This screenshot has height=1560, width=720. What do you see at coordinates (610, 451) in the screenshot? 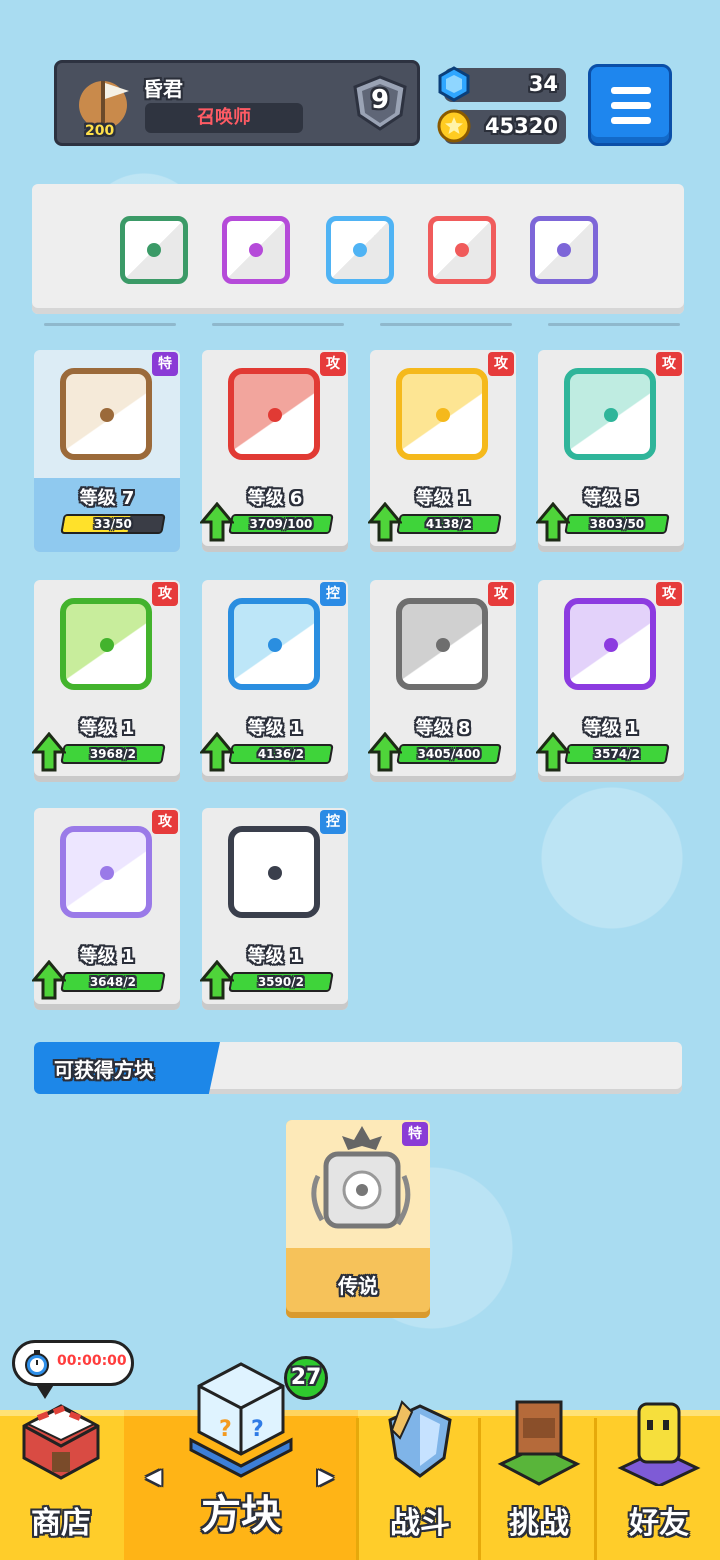
I see `dice-card: 攻等级 5 3803/50` at bounding box center [610, 451].